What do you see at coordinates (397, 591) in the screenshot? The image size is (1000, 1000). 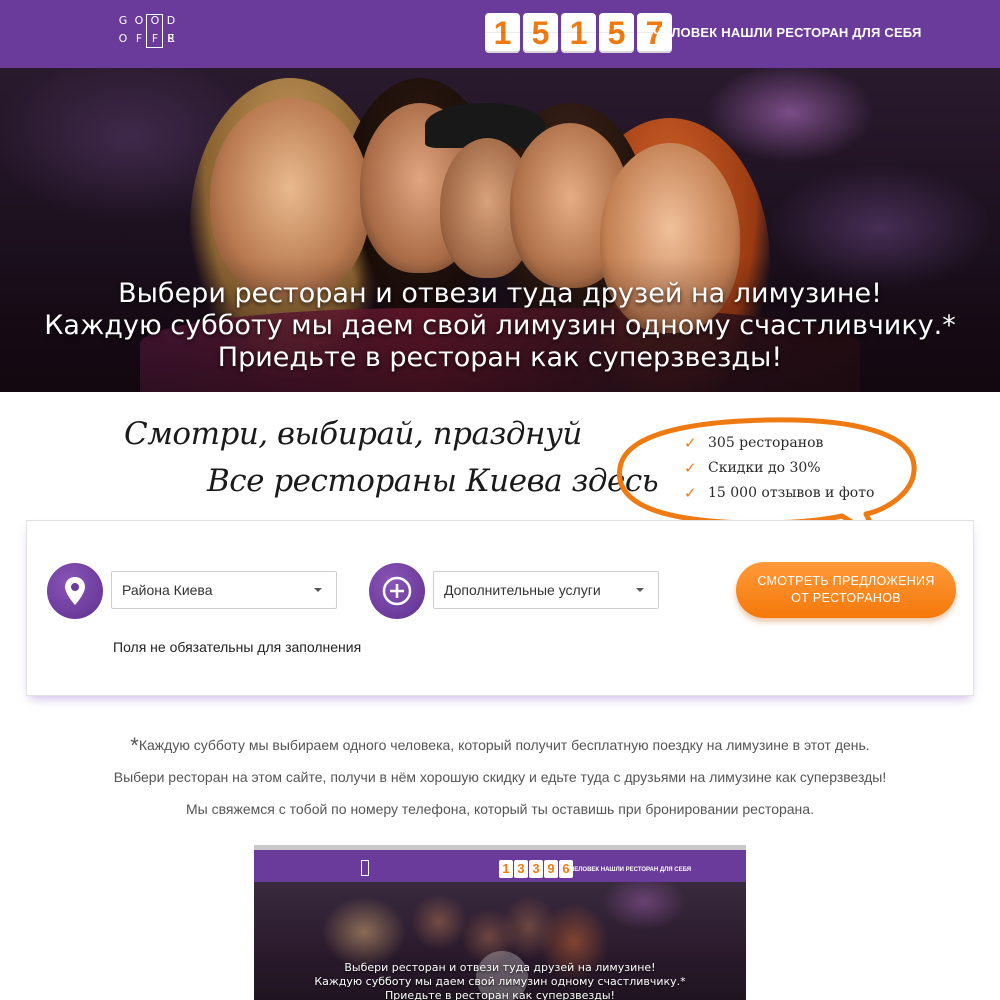 I see `plus-circle-icon` at bounding box center [397, 591].